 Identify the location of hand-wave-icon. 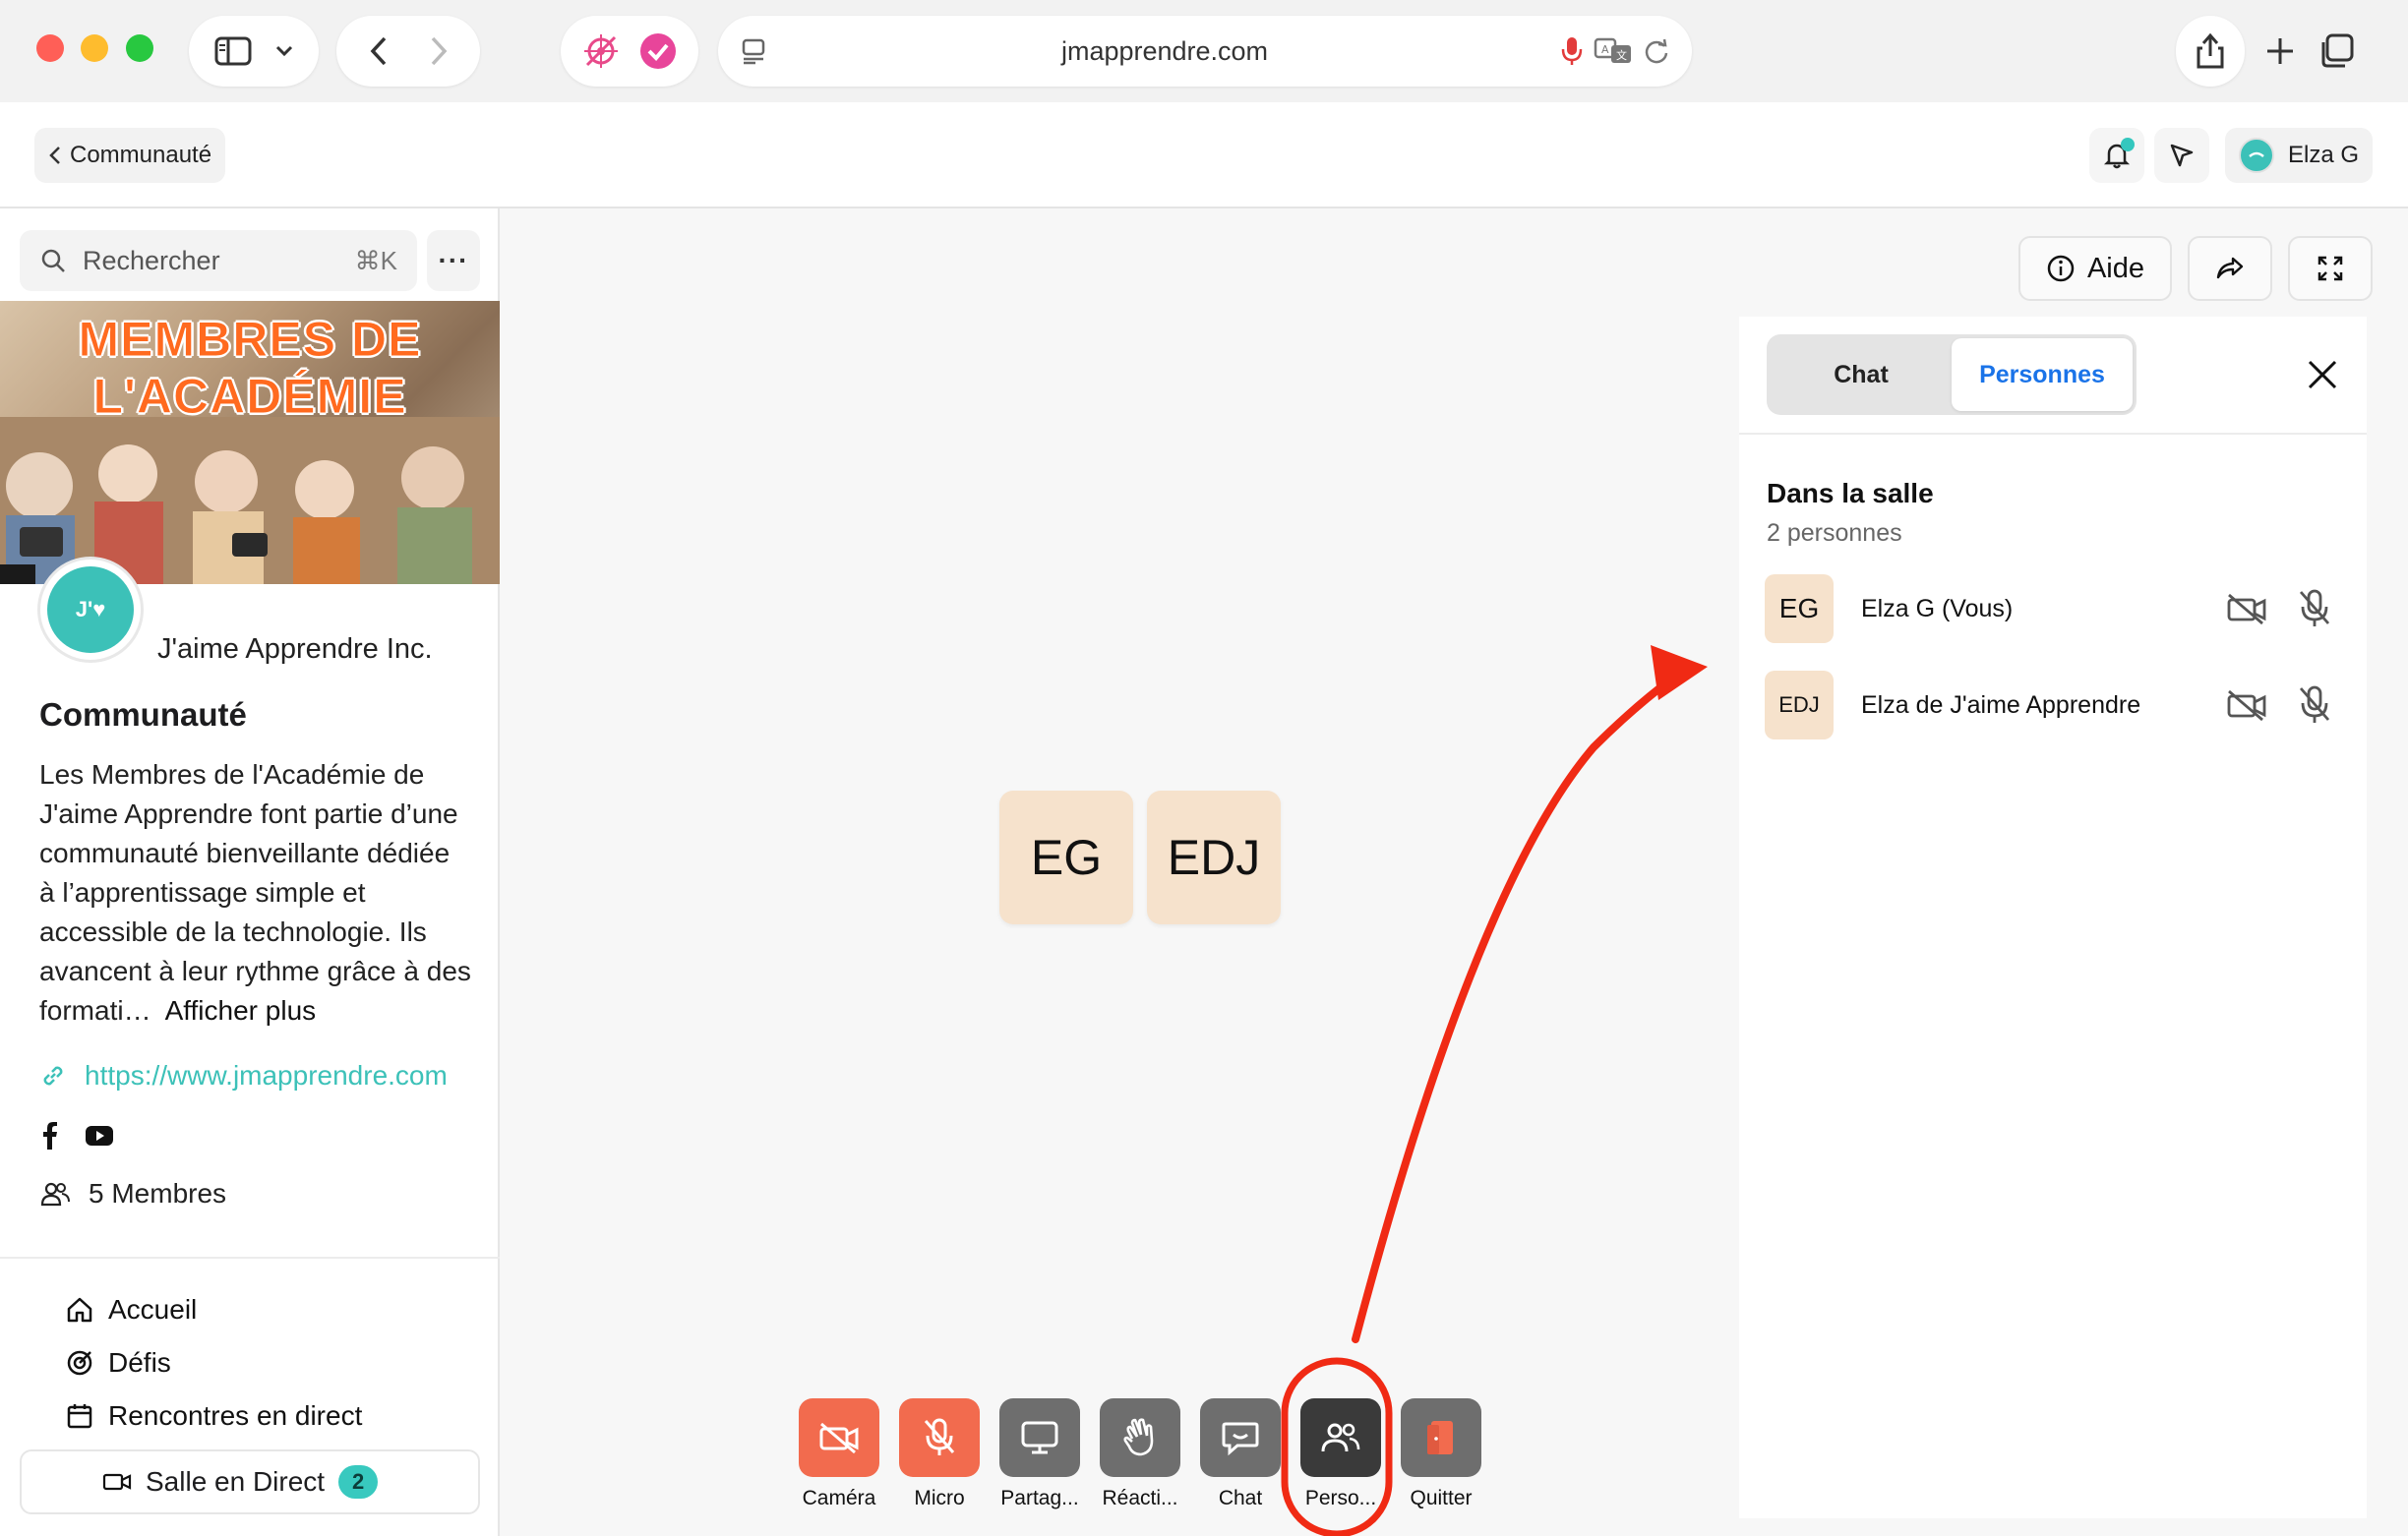
(1138, 1437).